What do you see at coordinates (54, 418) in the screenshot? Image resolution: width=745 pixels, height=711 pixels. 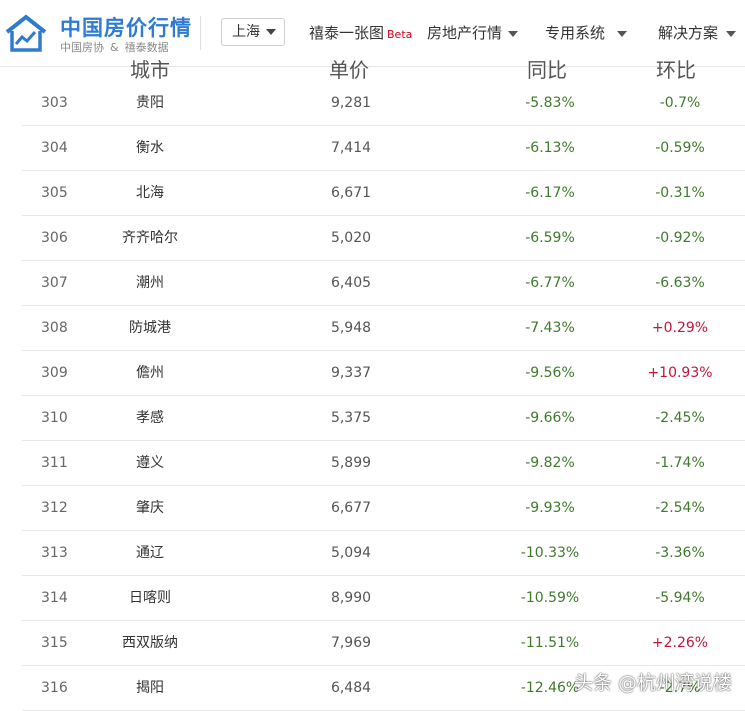 I see `rank-cell: 310` at bounding box center [54, 418].